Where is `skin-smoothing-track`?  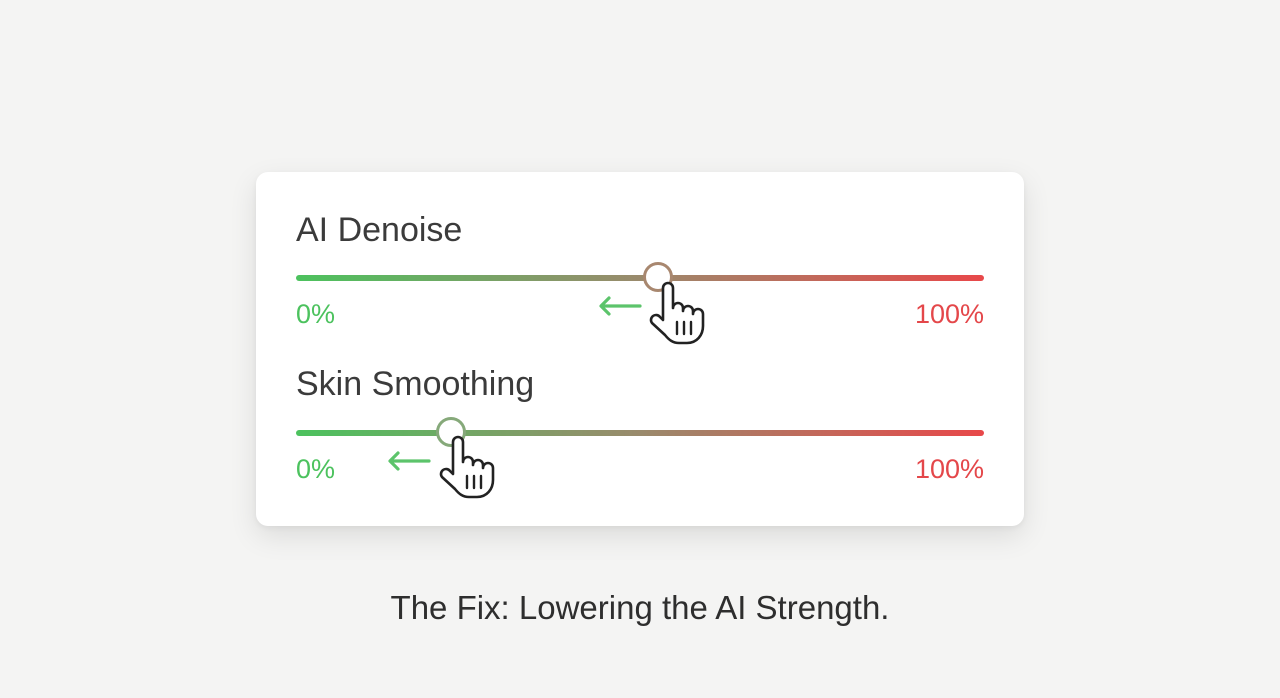
skin-smoothing-track is located at coordinates (640, 433).